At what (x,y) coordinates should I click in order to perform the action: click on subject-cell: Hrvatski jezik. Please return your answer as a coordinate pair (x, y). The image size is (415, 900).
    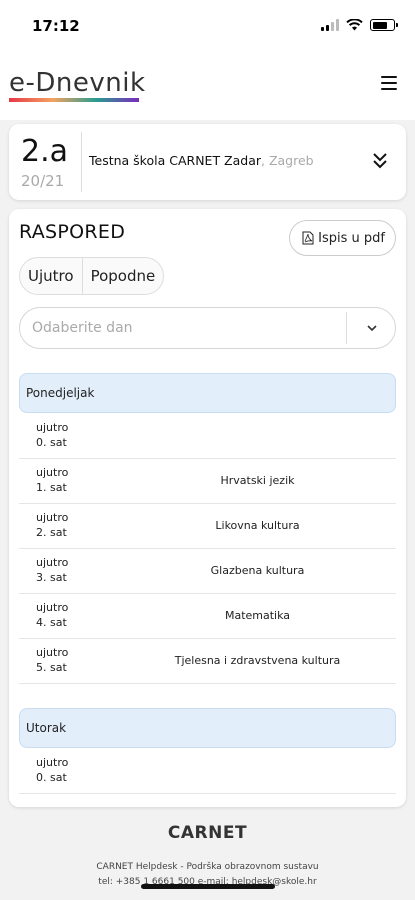
    Looking at the image, I should click on (257, 480).